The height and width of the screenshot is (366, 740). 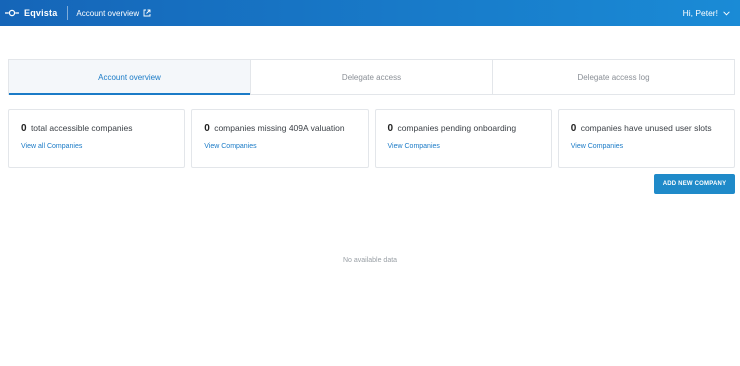 I want to click on tab-delegate-access: Delegate access, so click(x=371, y=77).